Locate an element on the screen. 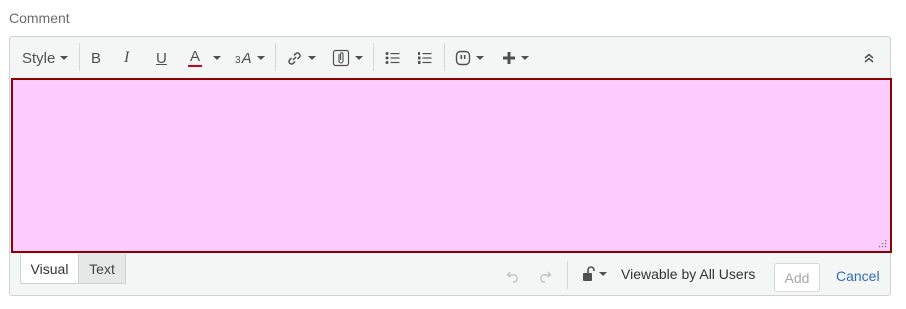  numbered-list-button is located at coordinates (425, 58).